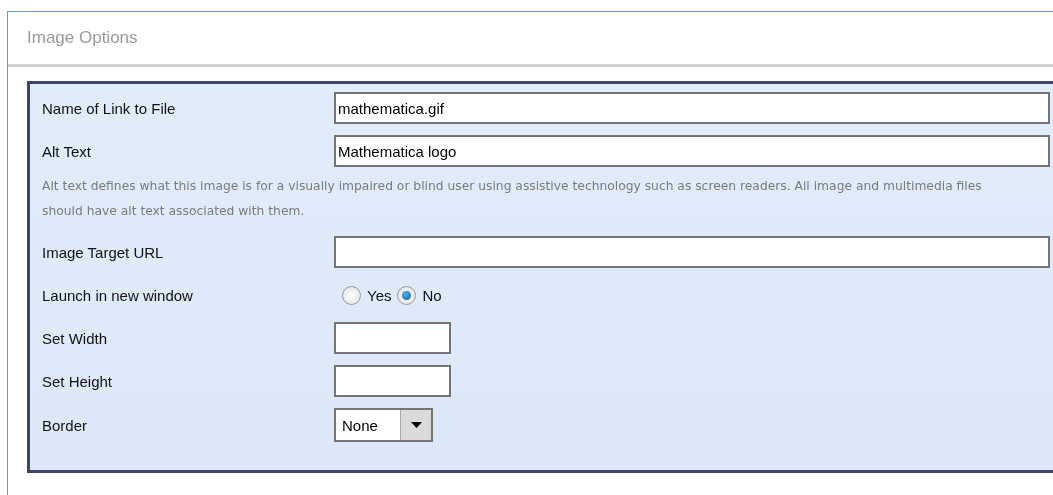 This screenshot has height=495, width=1053. Describe the element at coordinates (109, 108) in the screenshot. I see `field-label: Name of Link to File` at that location.